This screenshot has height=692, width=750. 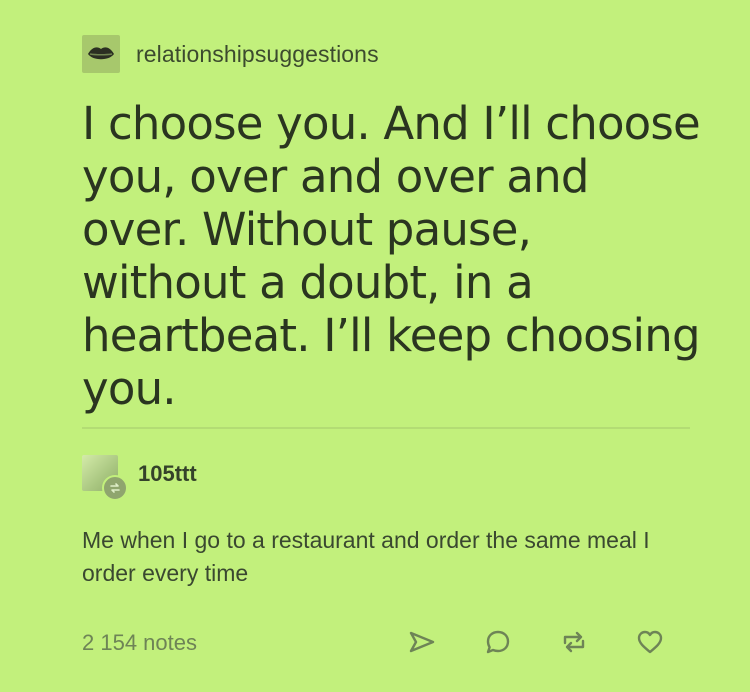 What do you see at coordinates (536, 642) in the screenshot?
I see `post-actions` at bounding box center [536, 642].